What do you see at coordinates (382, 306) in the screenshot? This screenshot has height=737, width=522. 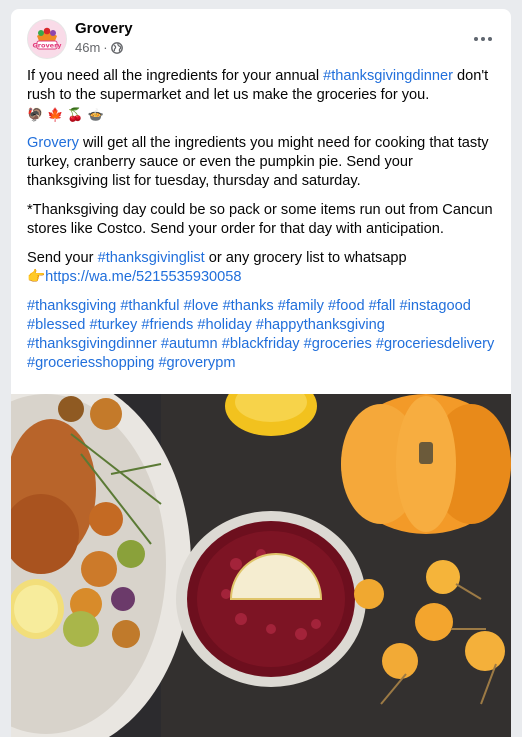 I see `hashtag-link: #fall` at bounding box center [382, 306].